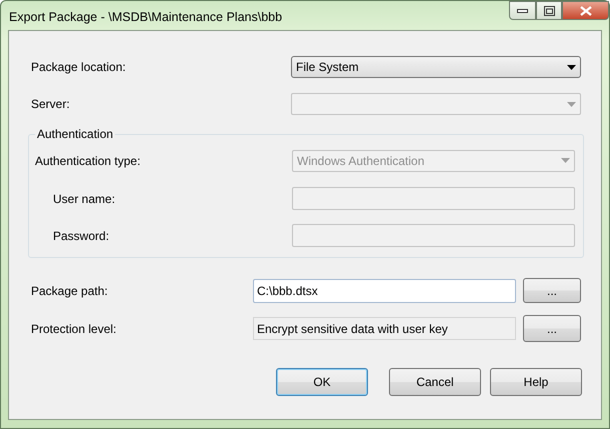 The image size is (610, 429). I want to click on field-label: Package location:, so click(79, 67).